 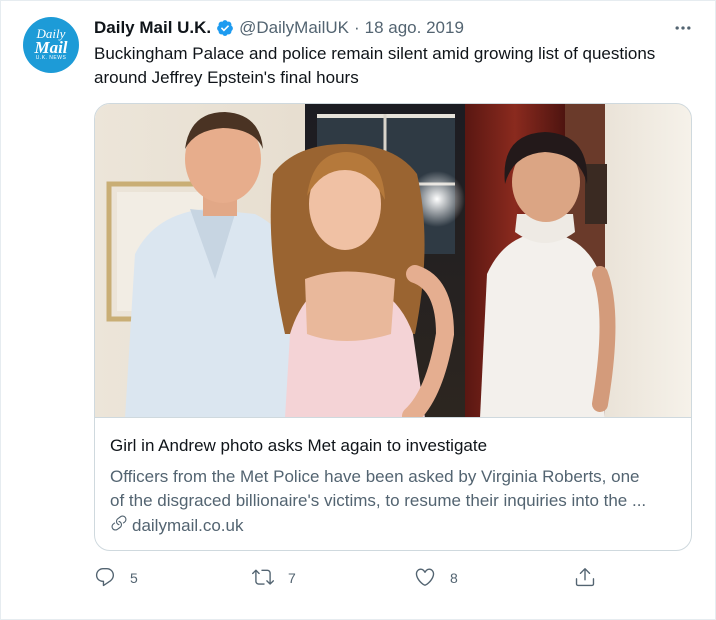 What do you see at coordinates (112, 578) in the screenshot?
I see `reply-icon` at bounding box center [112, 578].